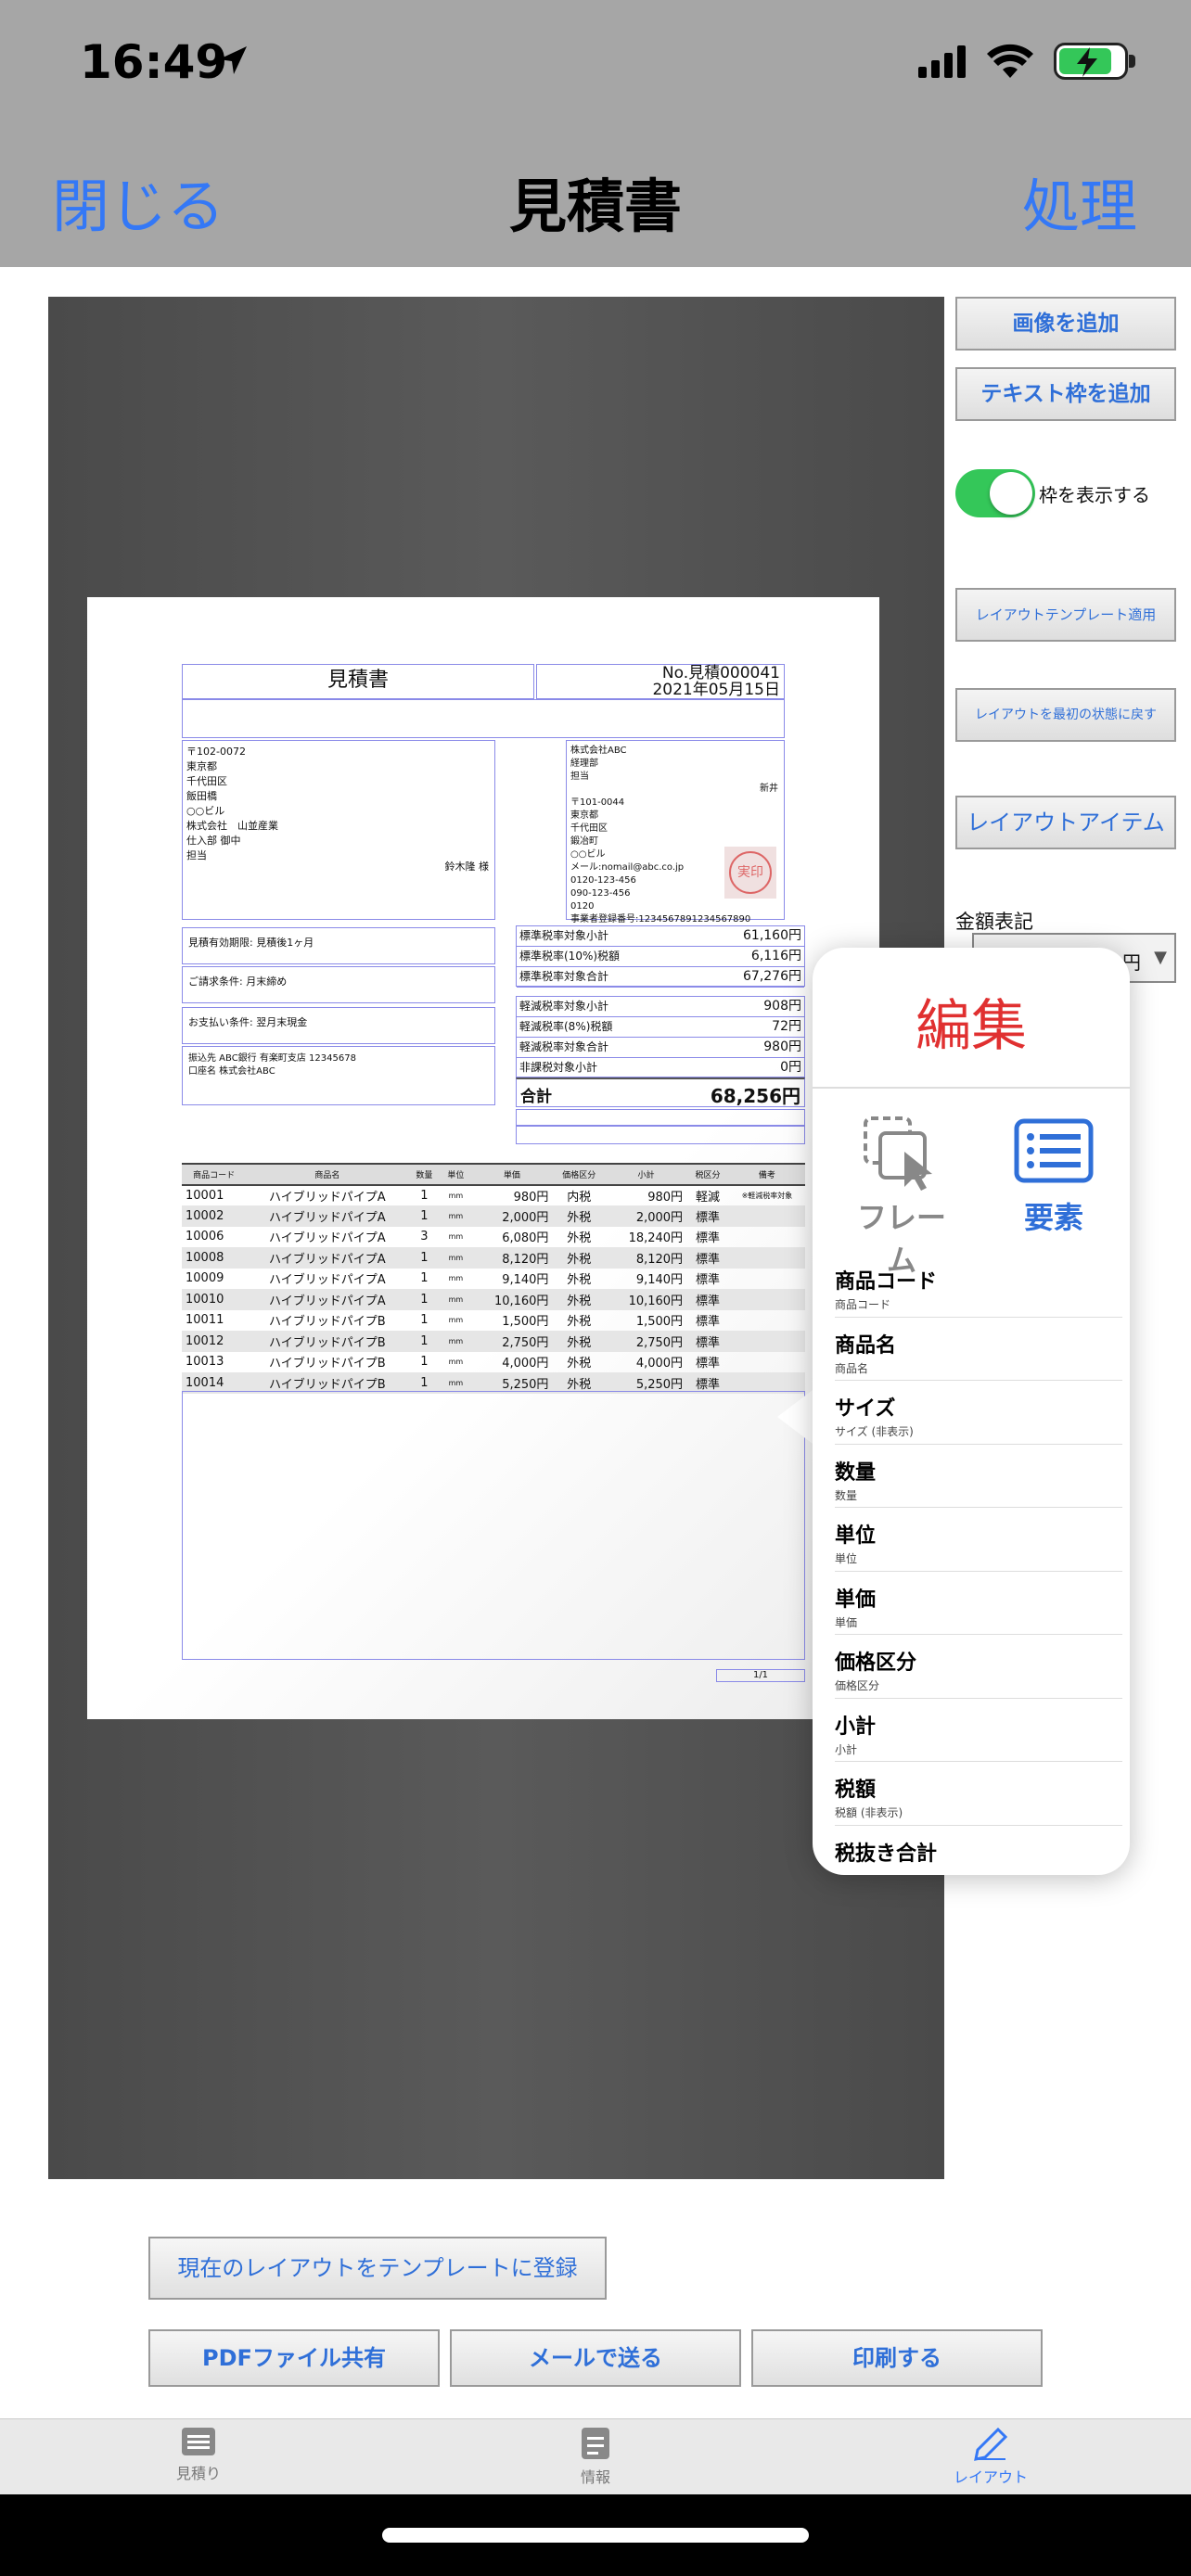 Image resolution: width=1191 pixels, height=2576 pixels. Describe the element at coordinates (493, 1216) in the screenshot. I see `table-row: 10002 ハイブリッドパイプA 1 mm 2,000円 外税 2,000円 標準` at that location.